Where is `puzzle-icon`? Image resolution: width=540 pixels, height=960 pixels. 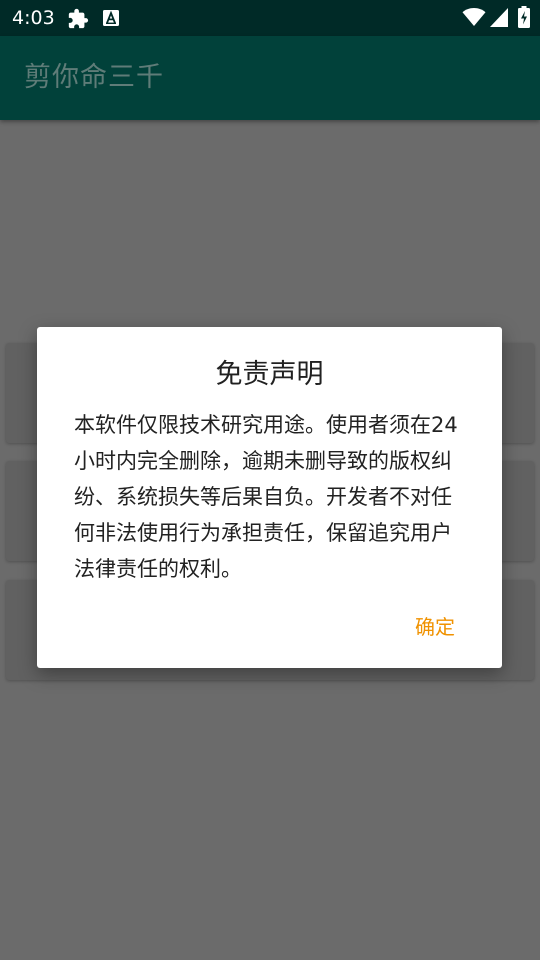 puzzle-icon is located at coordinates (78, 18).